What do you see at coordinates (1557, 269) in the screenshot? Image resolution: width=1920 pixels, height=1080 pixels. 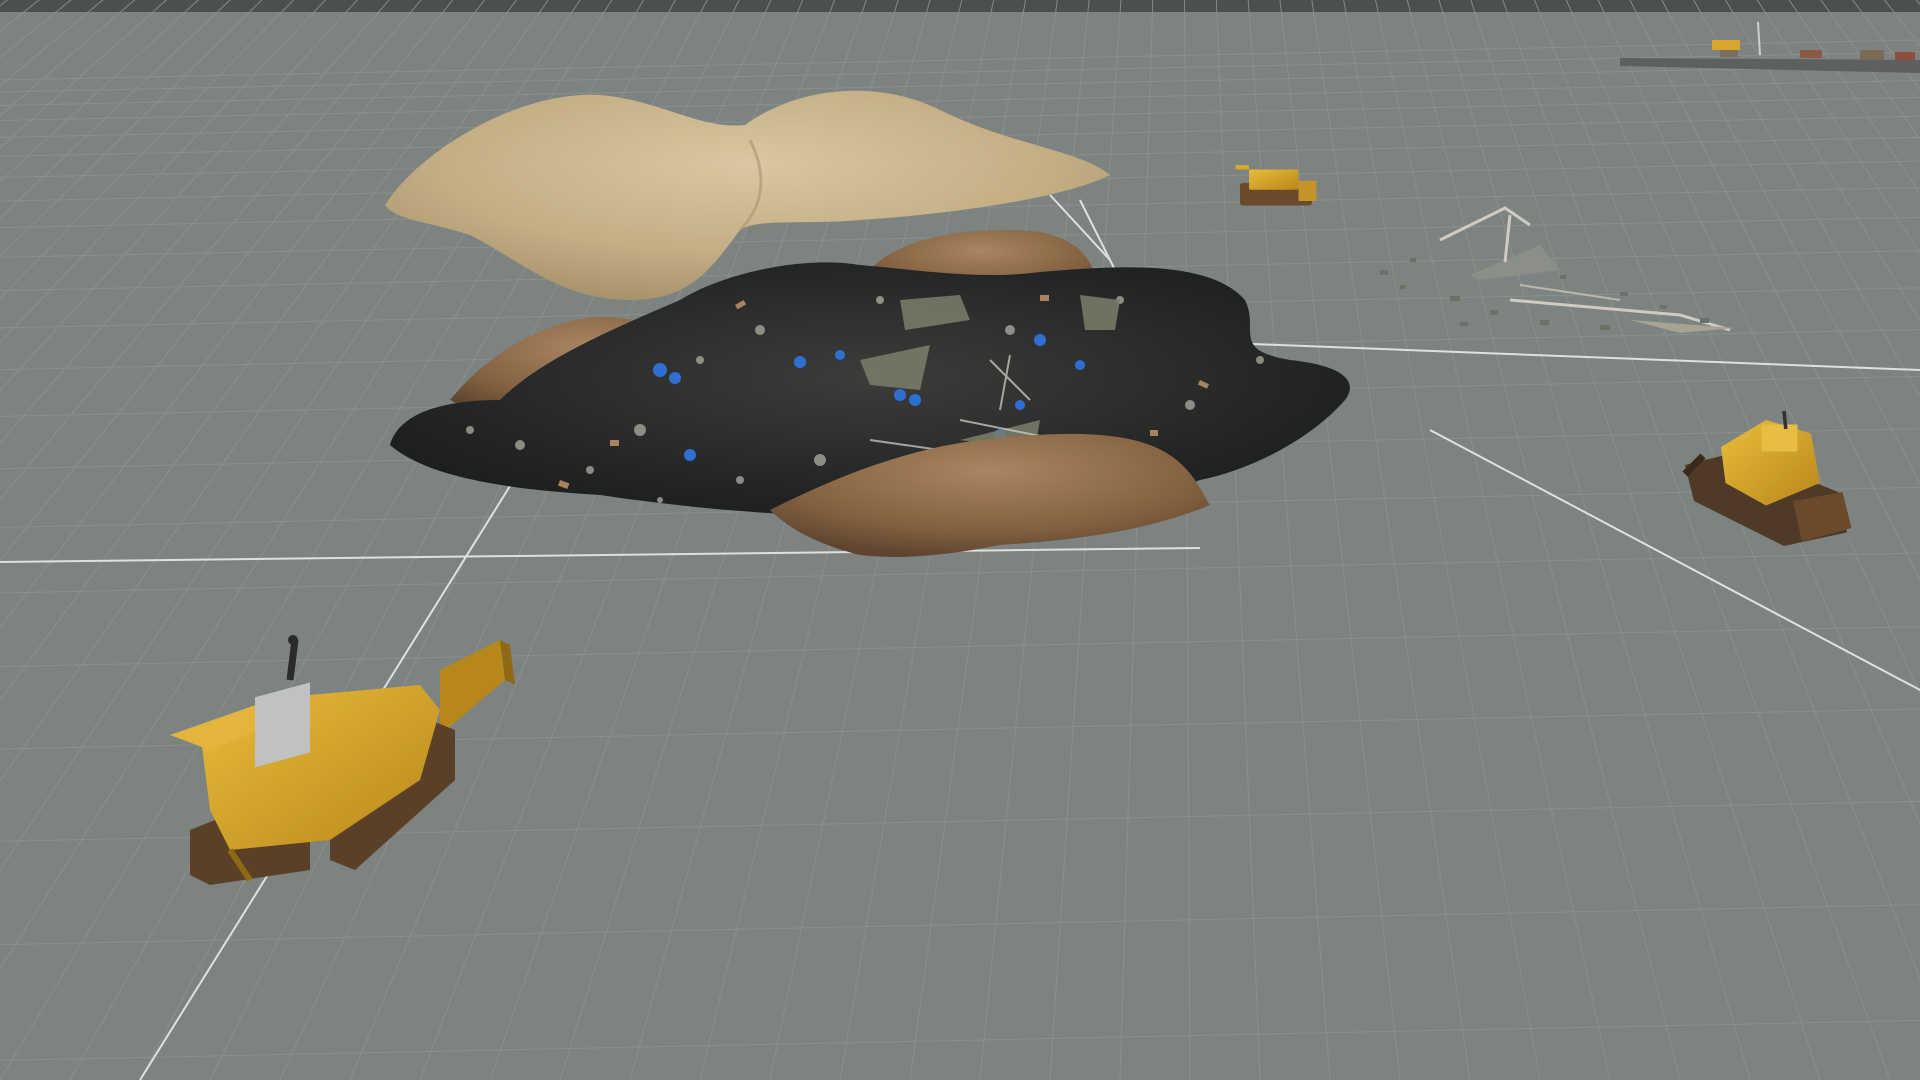 I see `debris-wreckage` at bounding box center [1557, 269].